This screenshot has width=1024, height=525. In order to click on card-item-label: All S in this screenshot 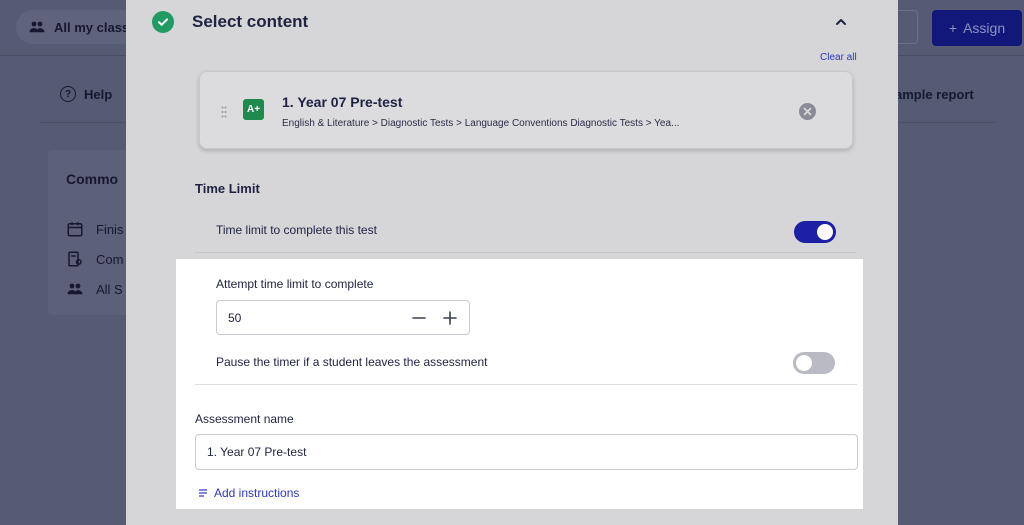, I will do `click(109, 289)`.